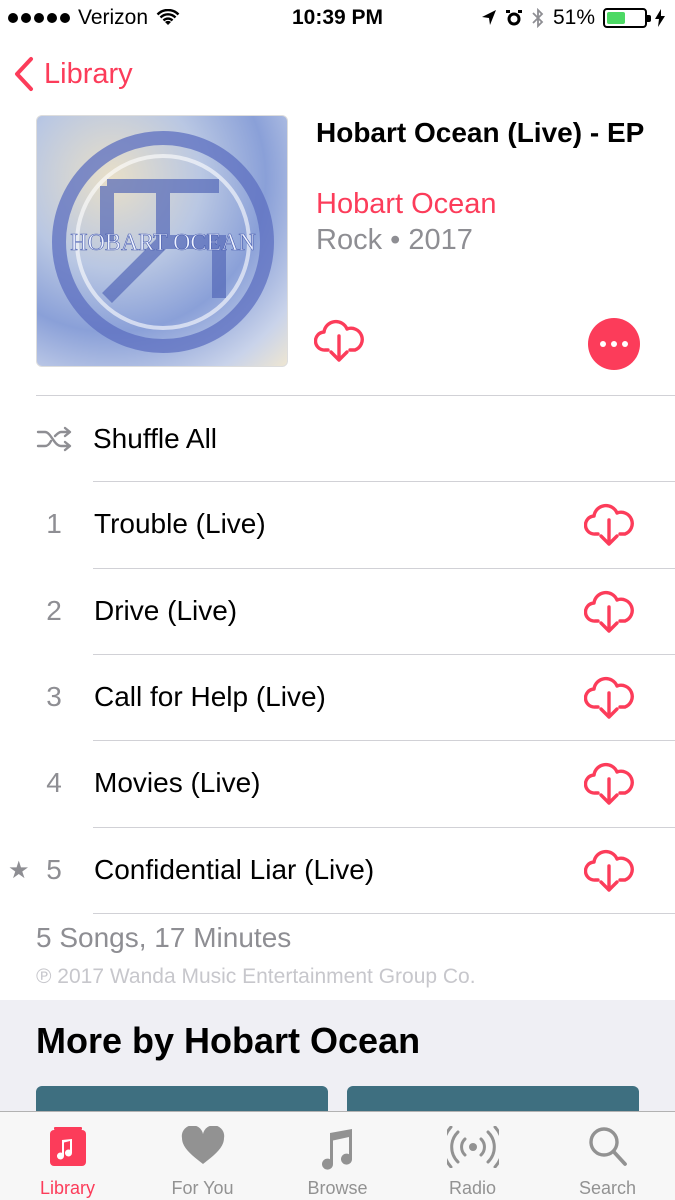  I want to click on tab-browse: Browse, so click(337, 1156).